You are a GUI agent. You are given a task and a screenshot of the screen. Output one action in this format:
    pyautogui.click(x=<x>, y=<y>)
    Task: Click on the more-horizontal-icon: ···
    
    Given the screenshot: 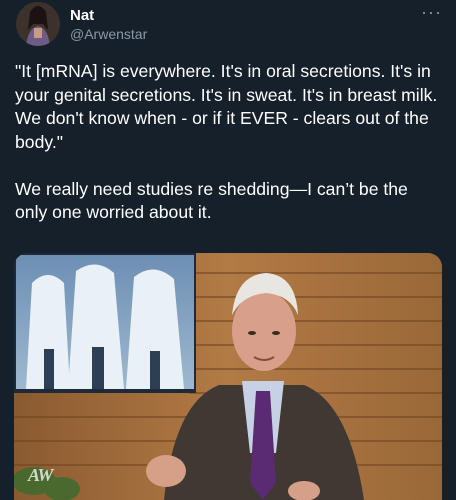 What is the action you would take?
    pyautogui.click(x=431, y=12)
    